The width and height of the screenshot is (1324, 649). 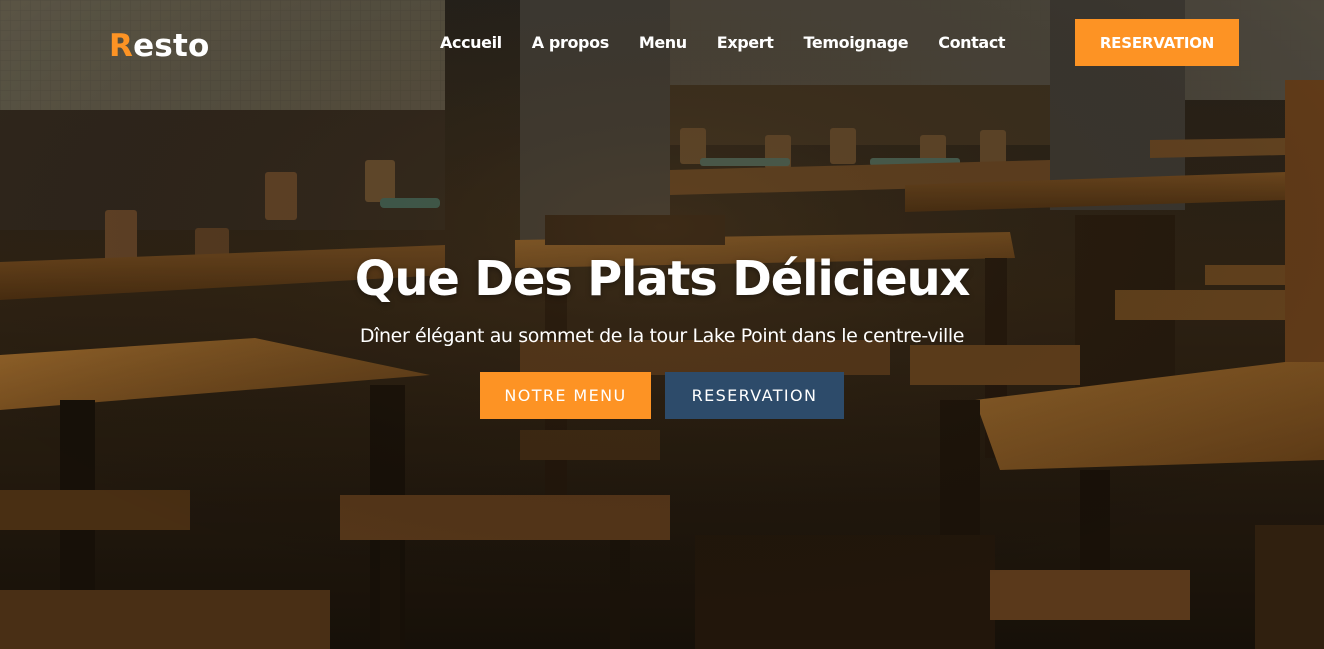 I want to click on nav-link-a-propos: A propos, so click(x=570, y=43).